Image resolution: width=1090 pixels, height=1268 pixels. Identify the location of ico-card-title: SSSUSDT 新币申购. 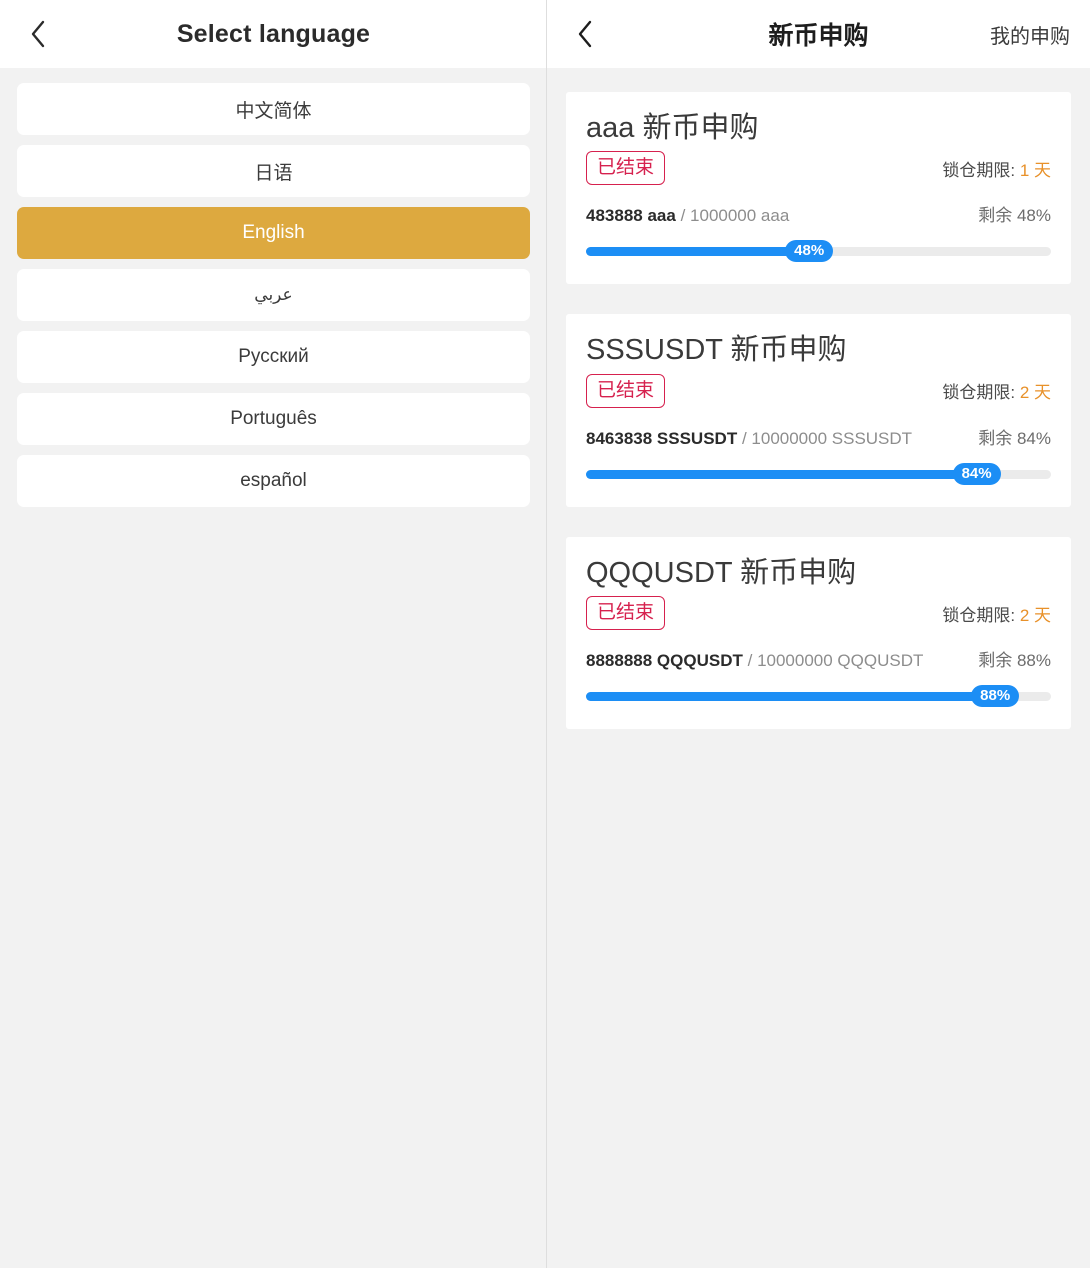
(716, 350).